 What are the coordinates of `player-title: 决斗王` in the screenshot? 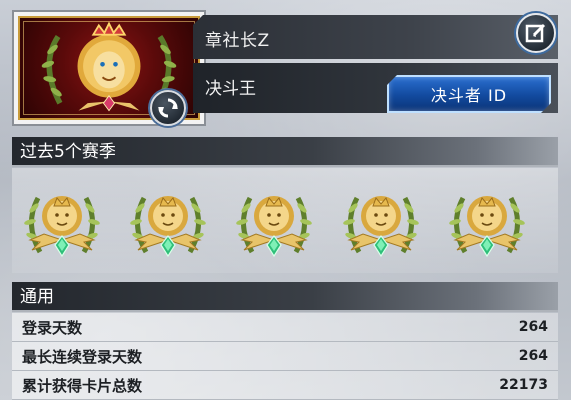 It's located at (230, 89).